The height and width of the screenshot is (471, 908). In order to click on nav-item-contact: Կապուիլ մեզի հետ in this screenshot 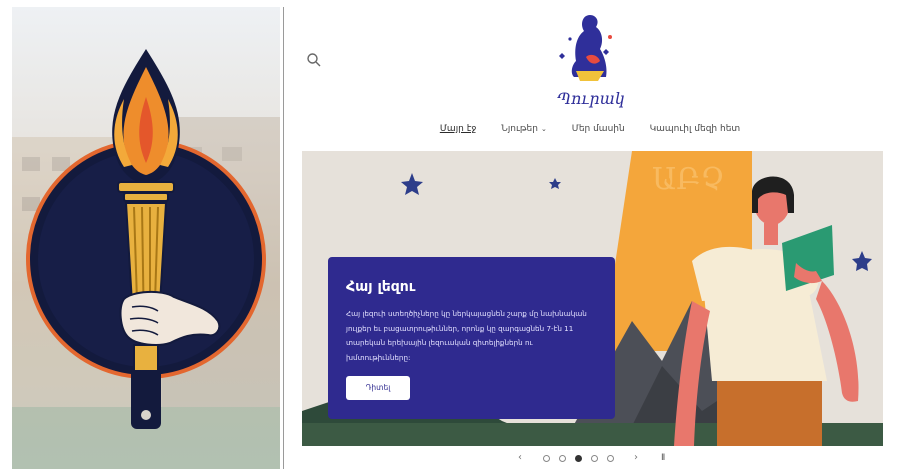, I will do `click(695, 129)`.